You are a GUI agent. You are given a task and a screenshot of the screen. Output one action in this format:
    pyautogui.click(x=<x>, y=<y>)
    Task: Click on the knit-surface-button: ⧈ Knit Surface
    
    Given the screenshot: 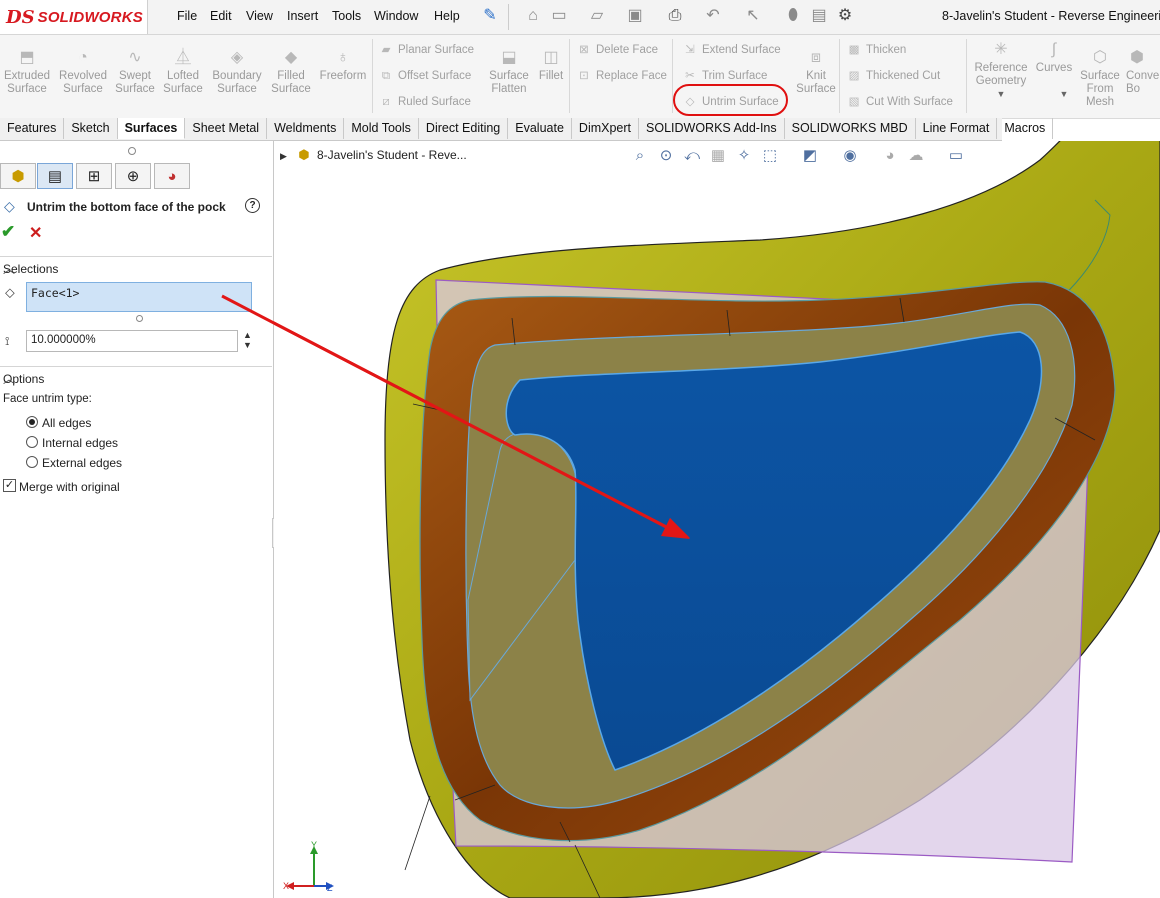 What is the action you would take?
    pyautogui.click(x=816, y=72)
    